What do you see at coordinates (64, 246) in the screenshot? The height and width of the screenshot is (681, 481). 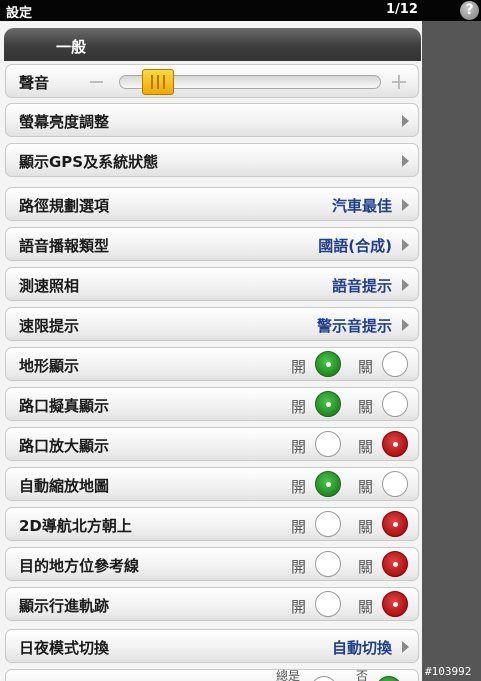 I see `row-label: 語音播報類型` at bounding box center [64, 246].